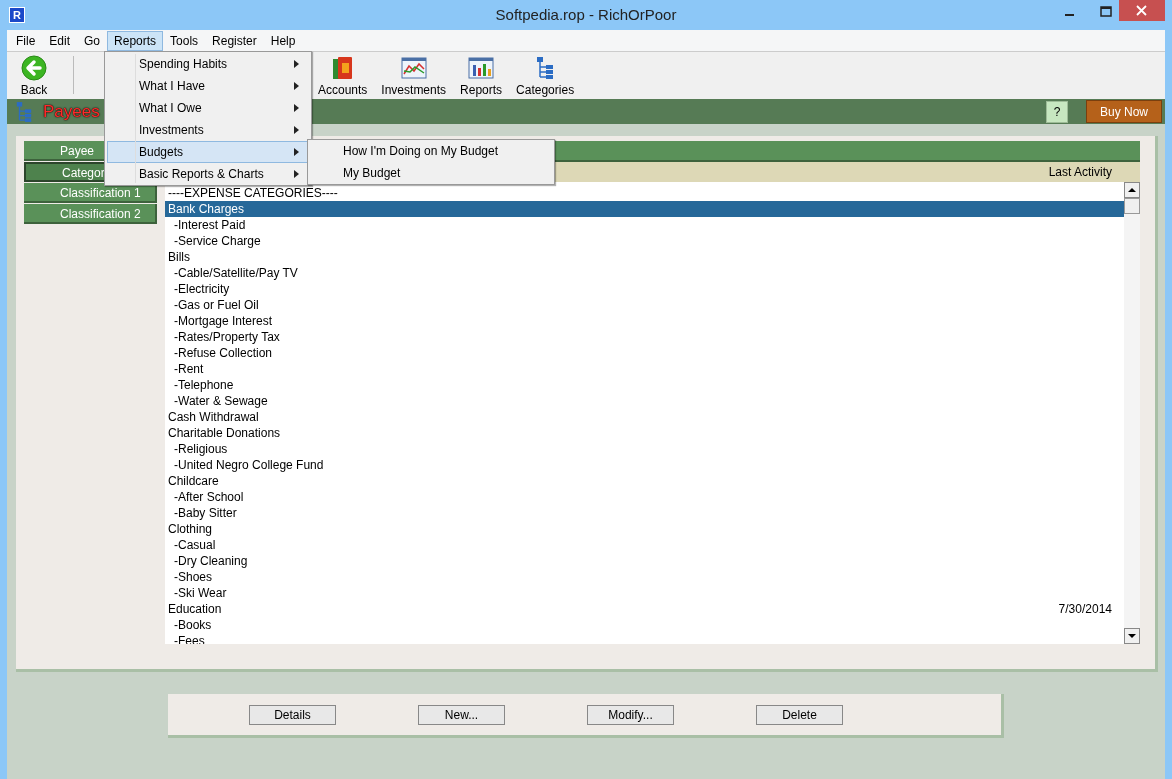 Image resolution: width=1172 pixels, height=779 pixels. I want to click on menu-item: File, so click(26, 40).